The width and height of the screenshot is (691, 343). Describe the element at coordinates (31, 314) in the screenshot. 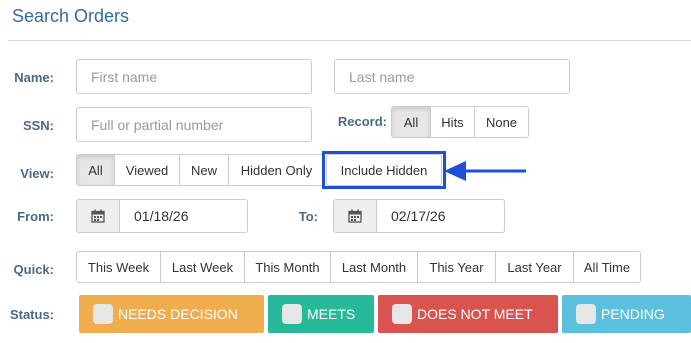

I see `status-label: Status:` at that location.